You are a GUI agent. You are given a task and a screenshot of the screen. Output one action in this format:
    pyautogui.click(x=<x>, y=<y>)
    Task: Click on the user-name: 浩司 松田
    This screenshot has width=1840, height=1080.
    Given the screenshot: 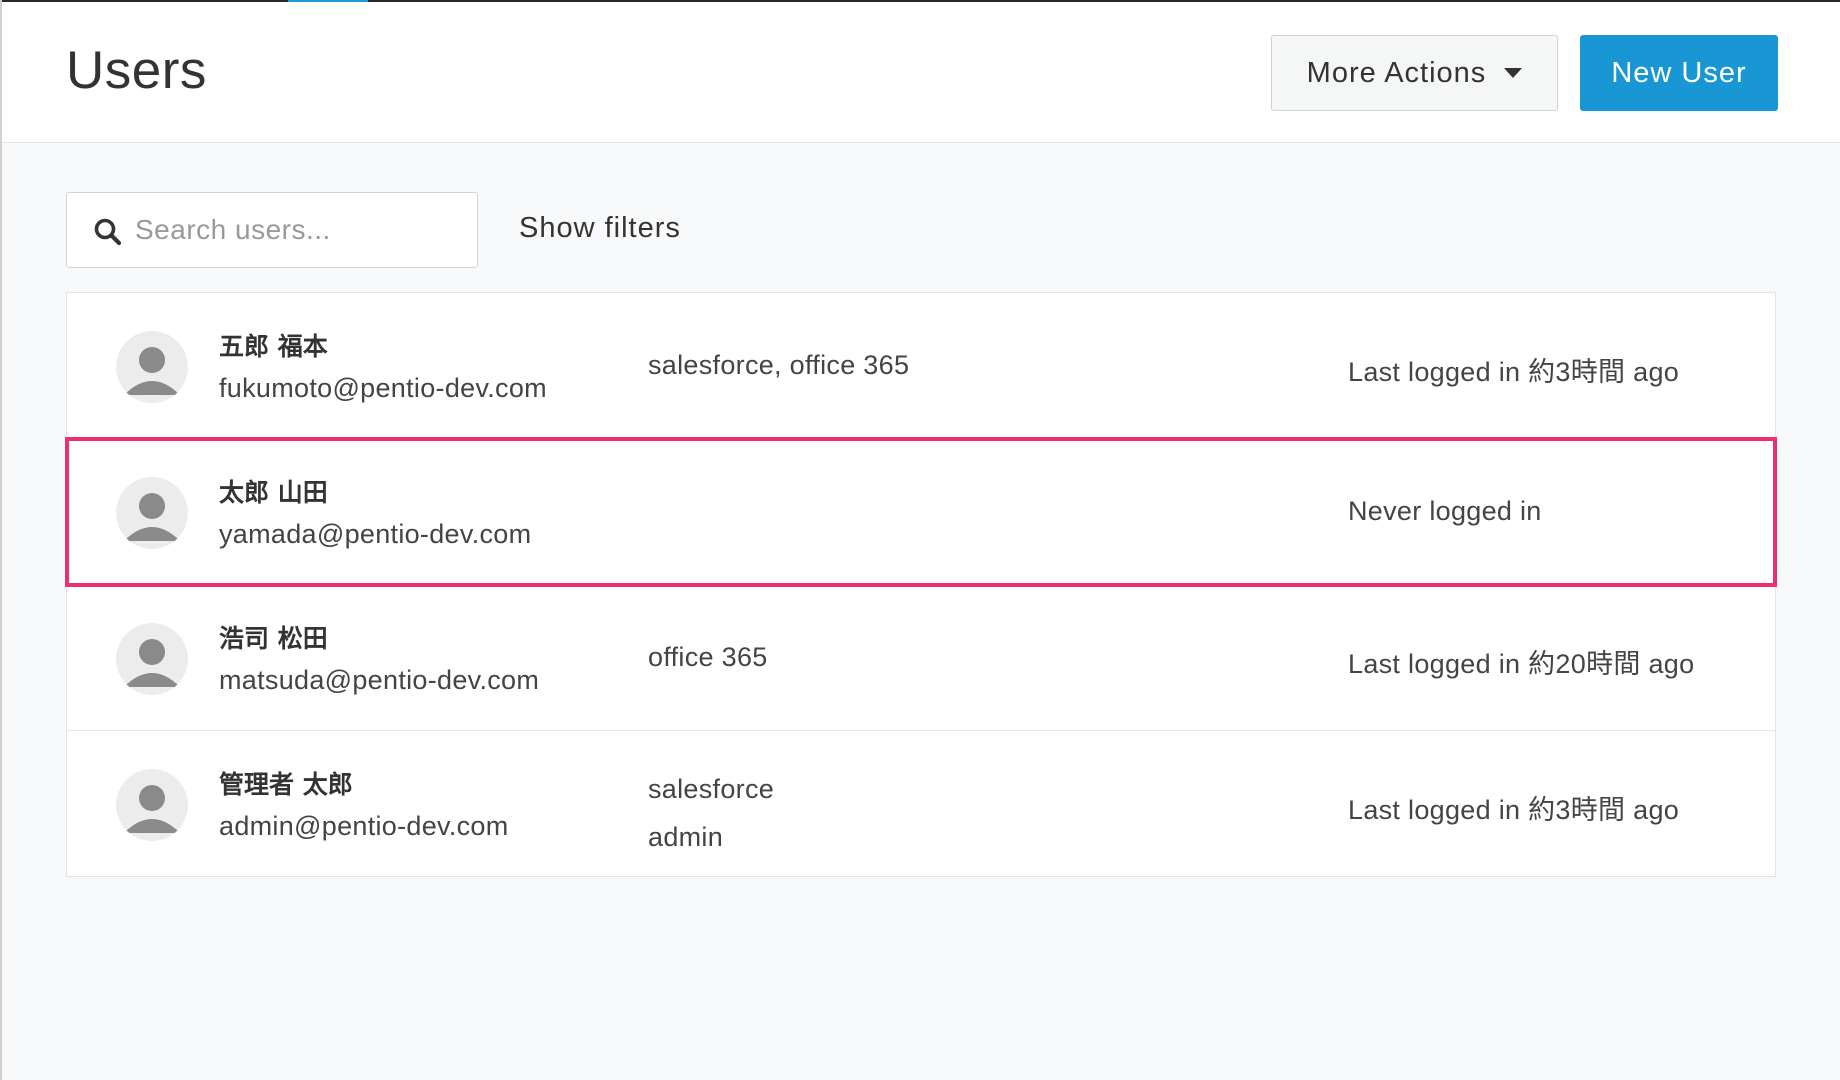 What is the action you would take?
    pyautogui.click(x=273, y=638)
    